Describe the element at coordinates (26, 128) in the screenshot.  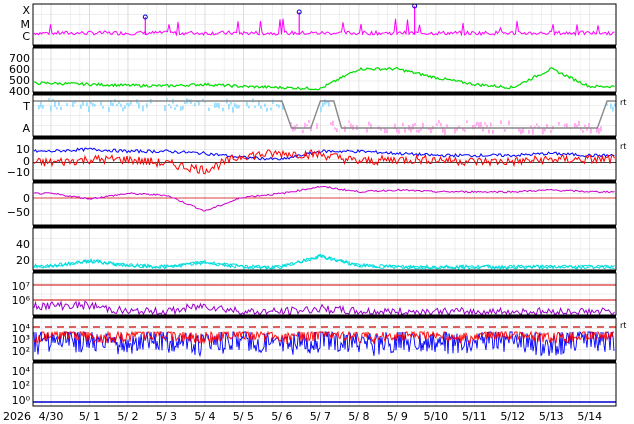
I see `y-tick-label: A` at that location.